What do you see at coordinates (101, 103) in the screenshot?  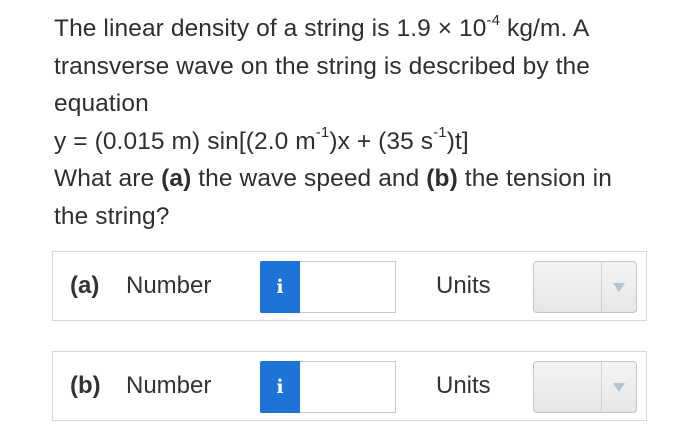 I see `question-line-3: equation` at bounding box center [101, 103].